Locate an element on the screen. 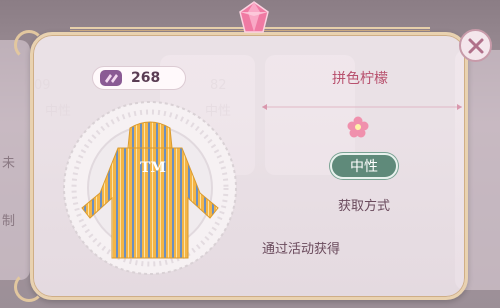 This screenshot has width=500, height=308. close-icon is located at coordinates (475, 45).